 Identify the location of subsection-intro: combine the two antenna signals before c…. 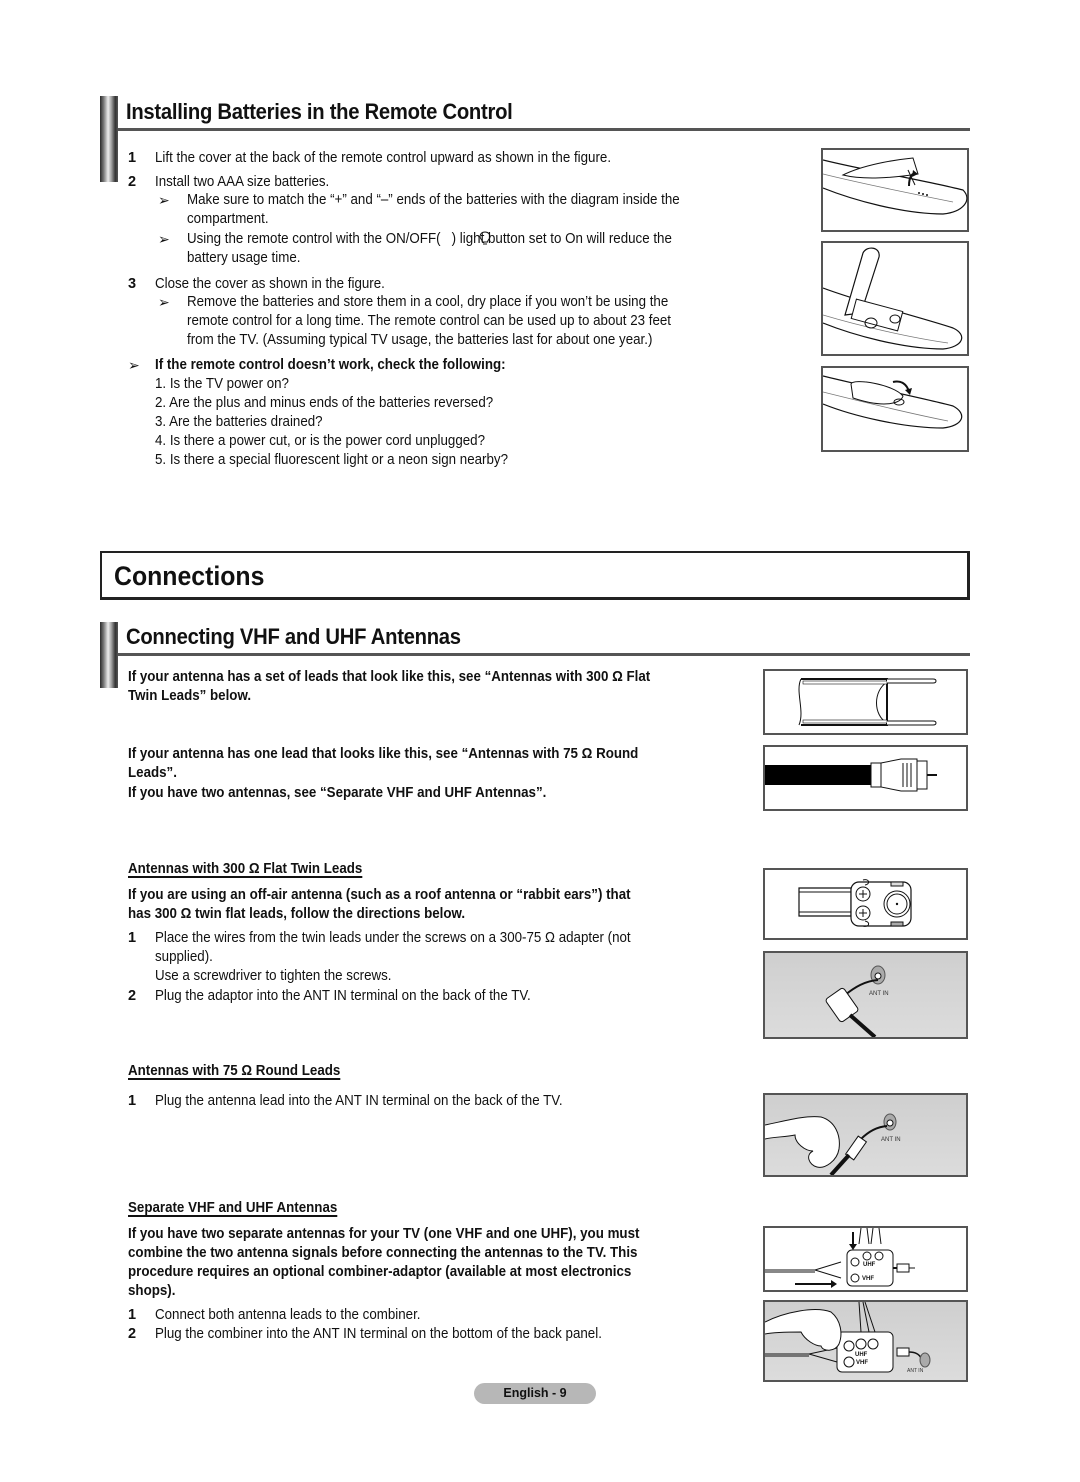
(383, 1253).